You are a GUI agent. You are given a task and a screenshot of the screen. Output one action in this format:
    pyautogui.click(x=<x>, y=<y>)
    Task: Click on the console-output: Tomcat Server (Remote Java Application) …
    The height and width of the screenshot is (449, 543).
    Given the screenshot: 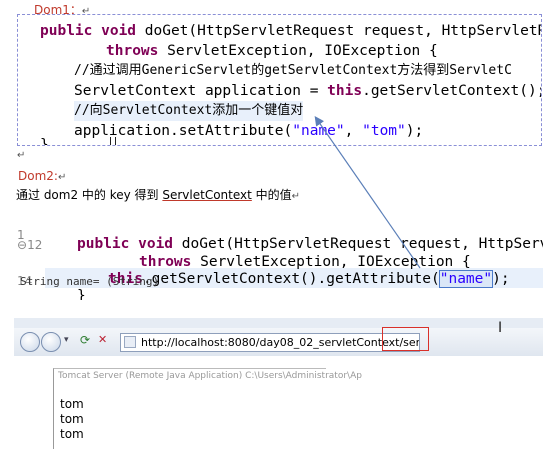 What is the action you would take?
    pyautogui.click(x=207, y=408)
    